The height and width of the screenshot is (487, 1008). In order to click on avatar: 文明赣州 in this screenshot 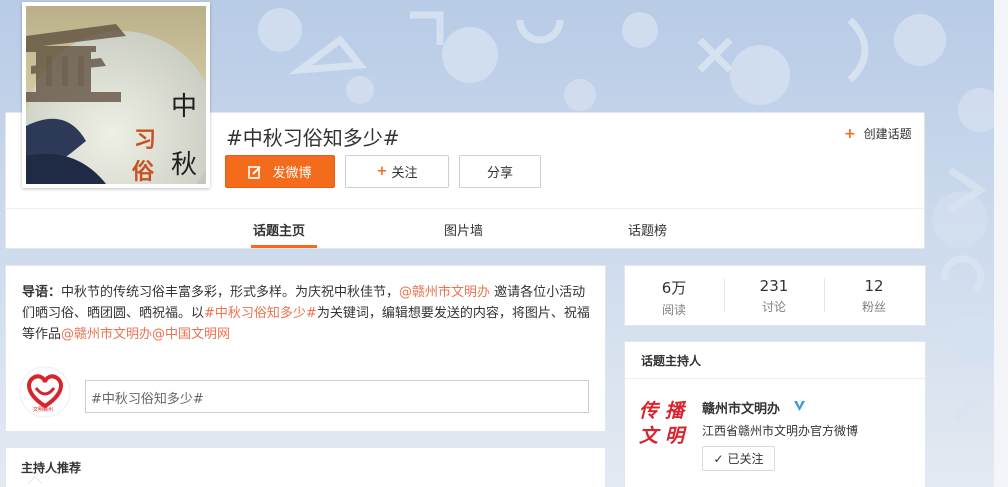, I will do `click(45, 392)`.